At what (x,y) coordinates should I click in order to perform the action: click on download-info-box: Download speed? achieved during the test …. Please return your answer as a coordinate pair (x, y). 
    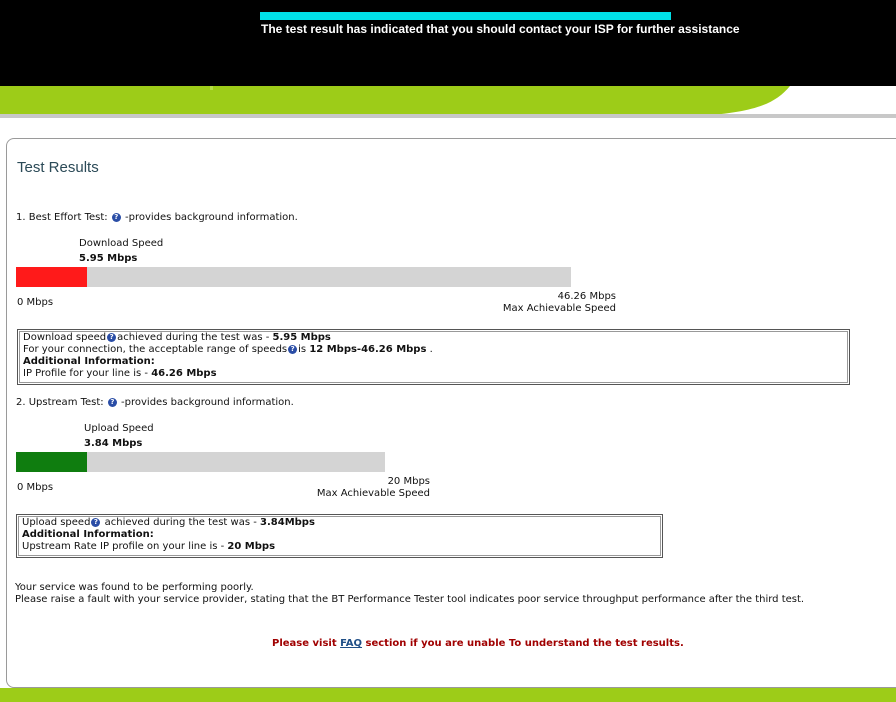
    Looking at the image, I should click on (433, 357).